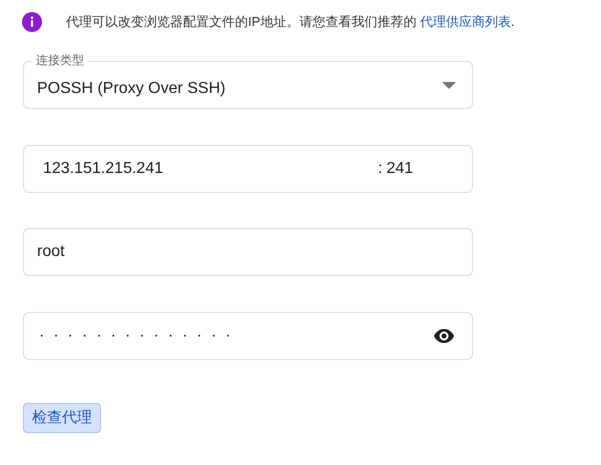 The image size is (601, 465). What do you see at coordinates (248, 169) in the screenshot?
I see `host-field: 123.151.215.241 : 241` at bounding box center [248, 169].